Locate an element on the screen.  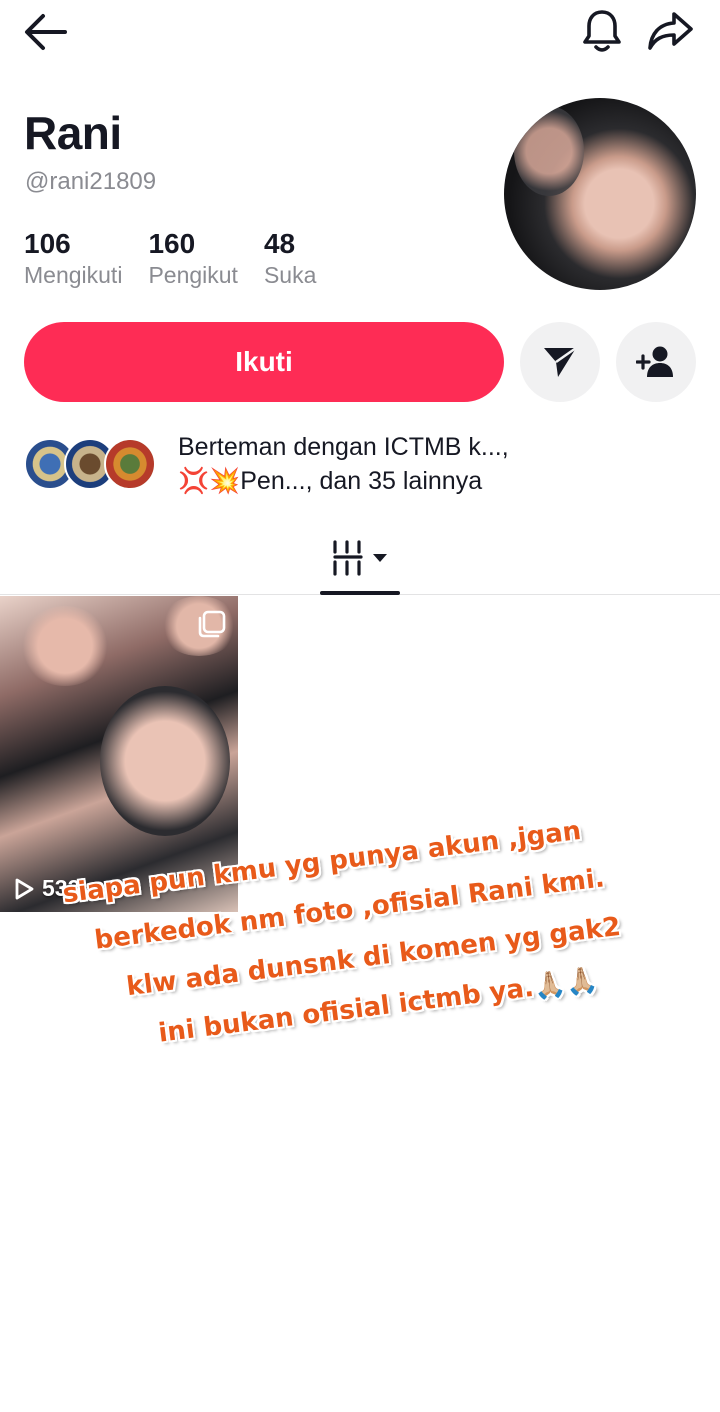
multi-photo-icon is located at coordinates (212, 624).